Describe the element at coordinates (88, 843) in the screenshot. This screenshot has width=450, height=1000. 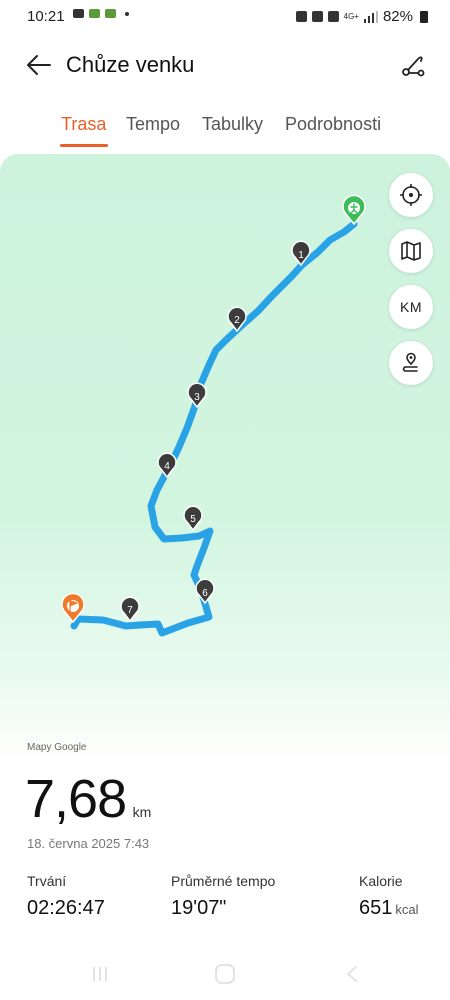
I see `workout-date: 18. června 2025 7:43` at that location.